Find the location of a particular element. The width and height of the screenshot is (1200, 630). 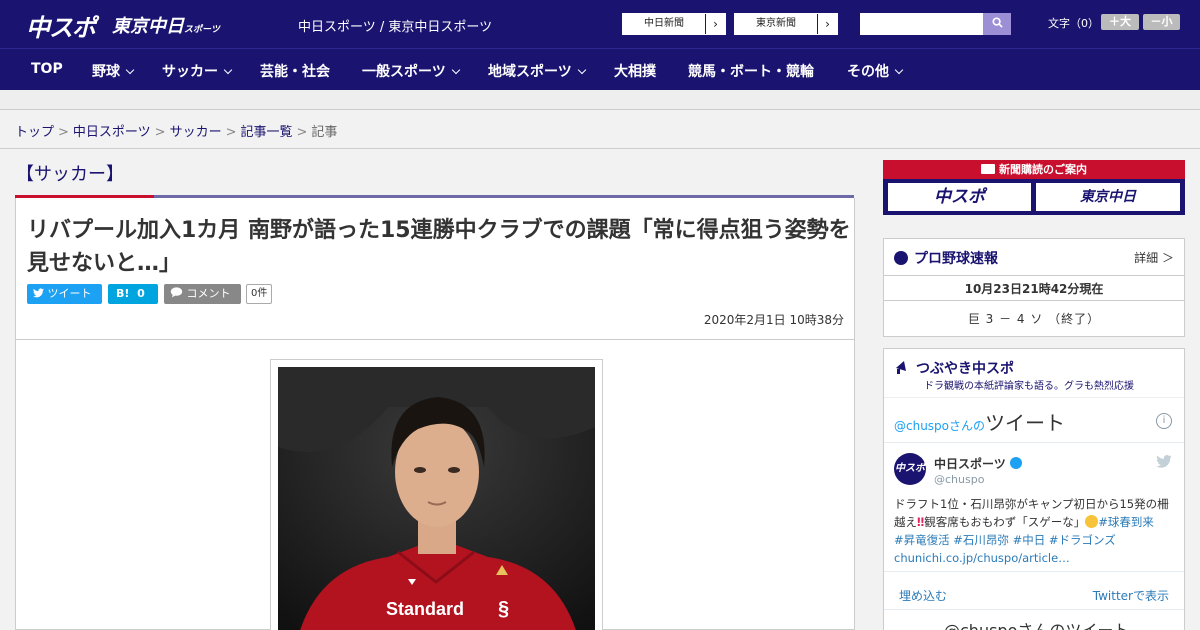

hashtag-links: #昇竜復活 #石川昂弥 #中日 #ドラゴンズ is located at coordinates (1005, 540).